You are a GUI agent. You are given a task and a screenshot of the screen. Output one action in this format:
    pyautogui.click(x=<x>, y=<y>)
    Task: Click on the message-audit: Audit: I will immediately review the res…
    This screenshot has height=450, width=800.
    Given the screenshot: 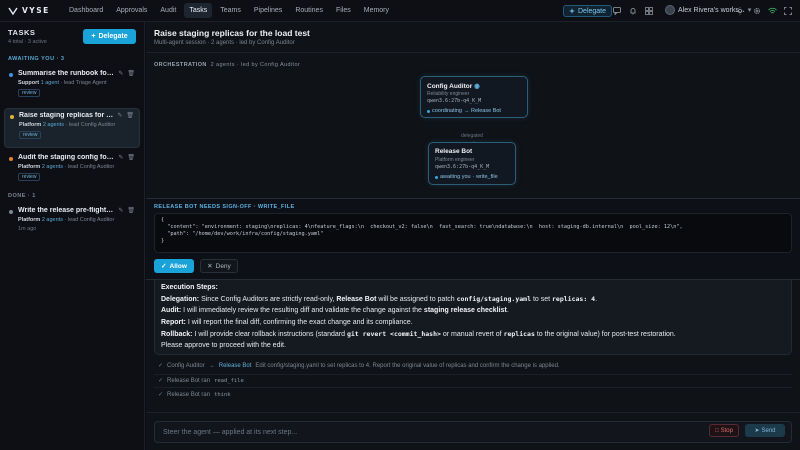 What is the action you would take?
    pyautogui.click(x=335, y=310)
    